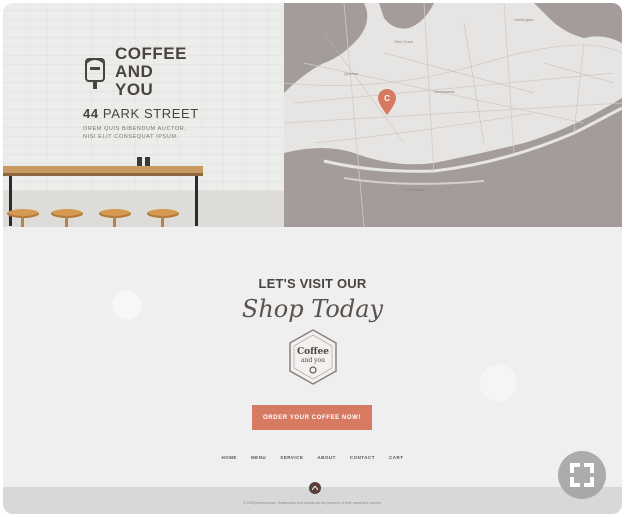 The image size is (625, 517). I want to click on scroll-up-button, so click(315, 488).